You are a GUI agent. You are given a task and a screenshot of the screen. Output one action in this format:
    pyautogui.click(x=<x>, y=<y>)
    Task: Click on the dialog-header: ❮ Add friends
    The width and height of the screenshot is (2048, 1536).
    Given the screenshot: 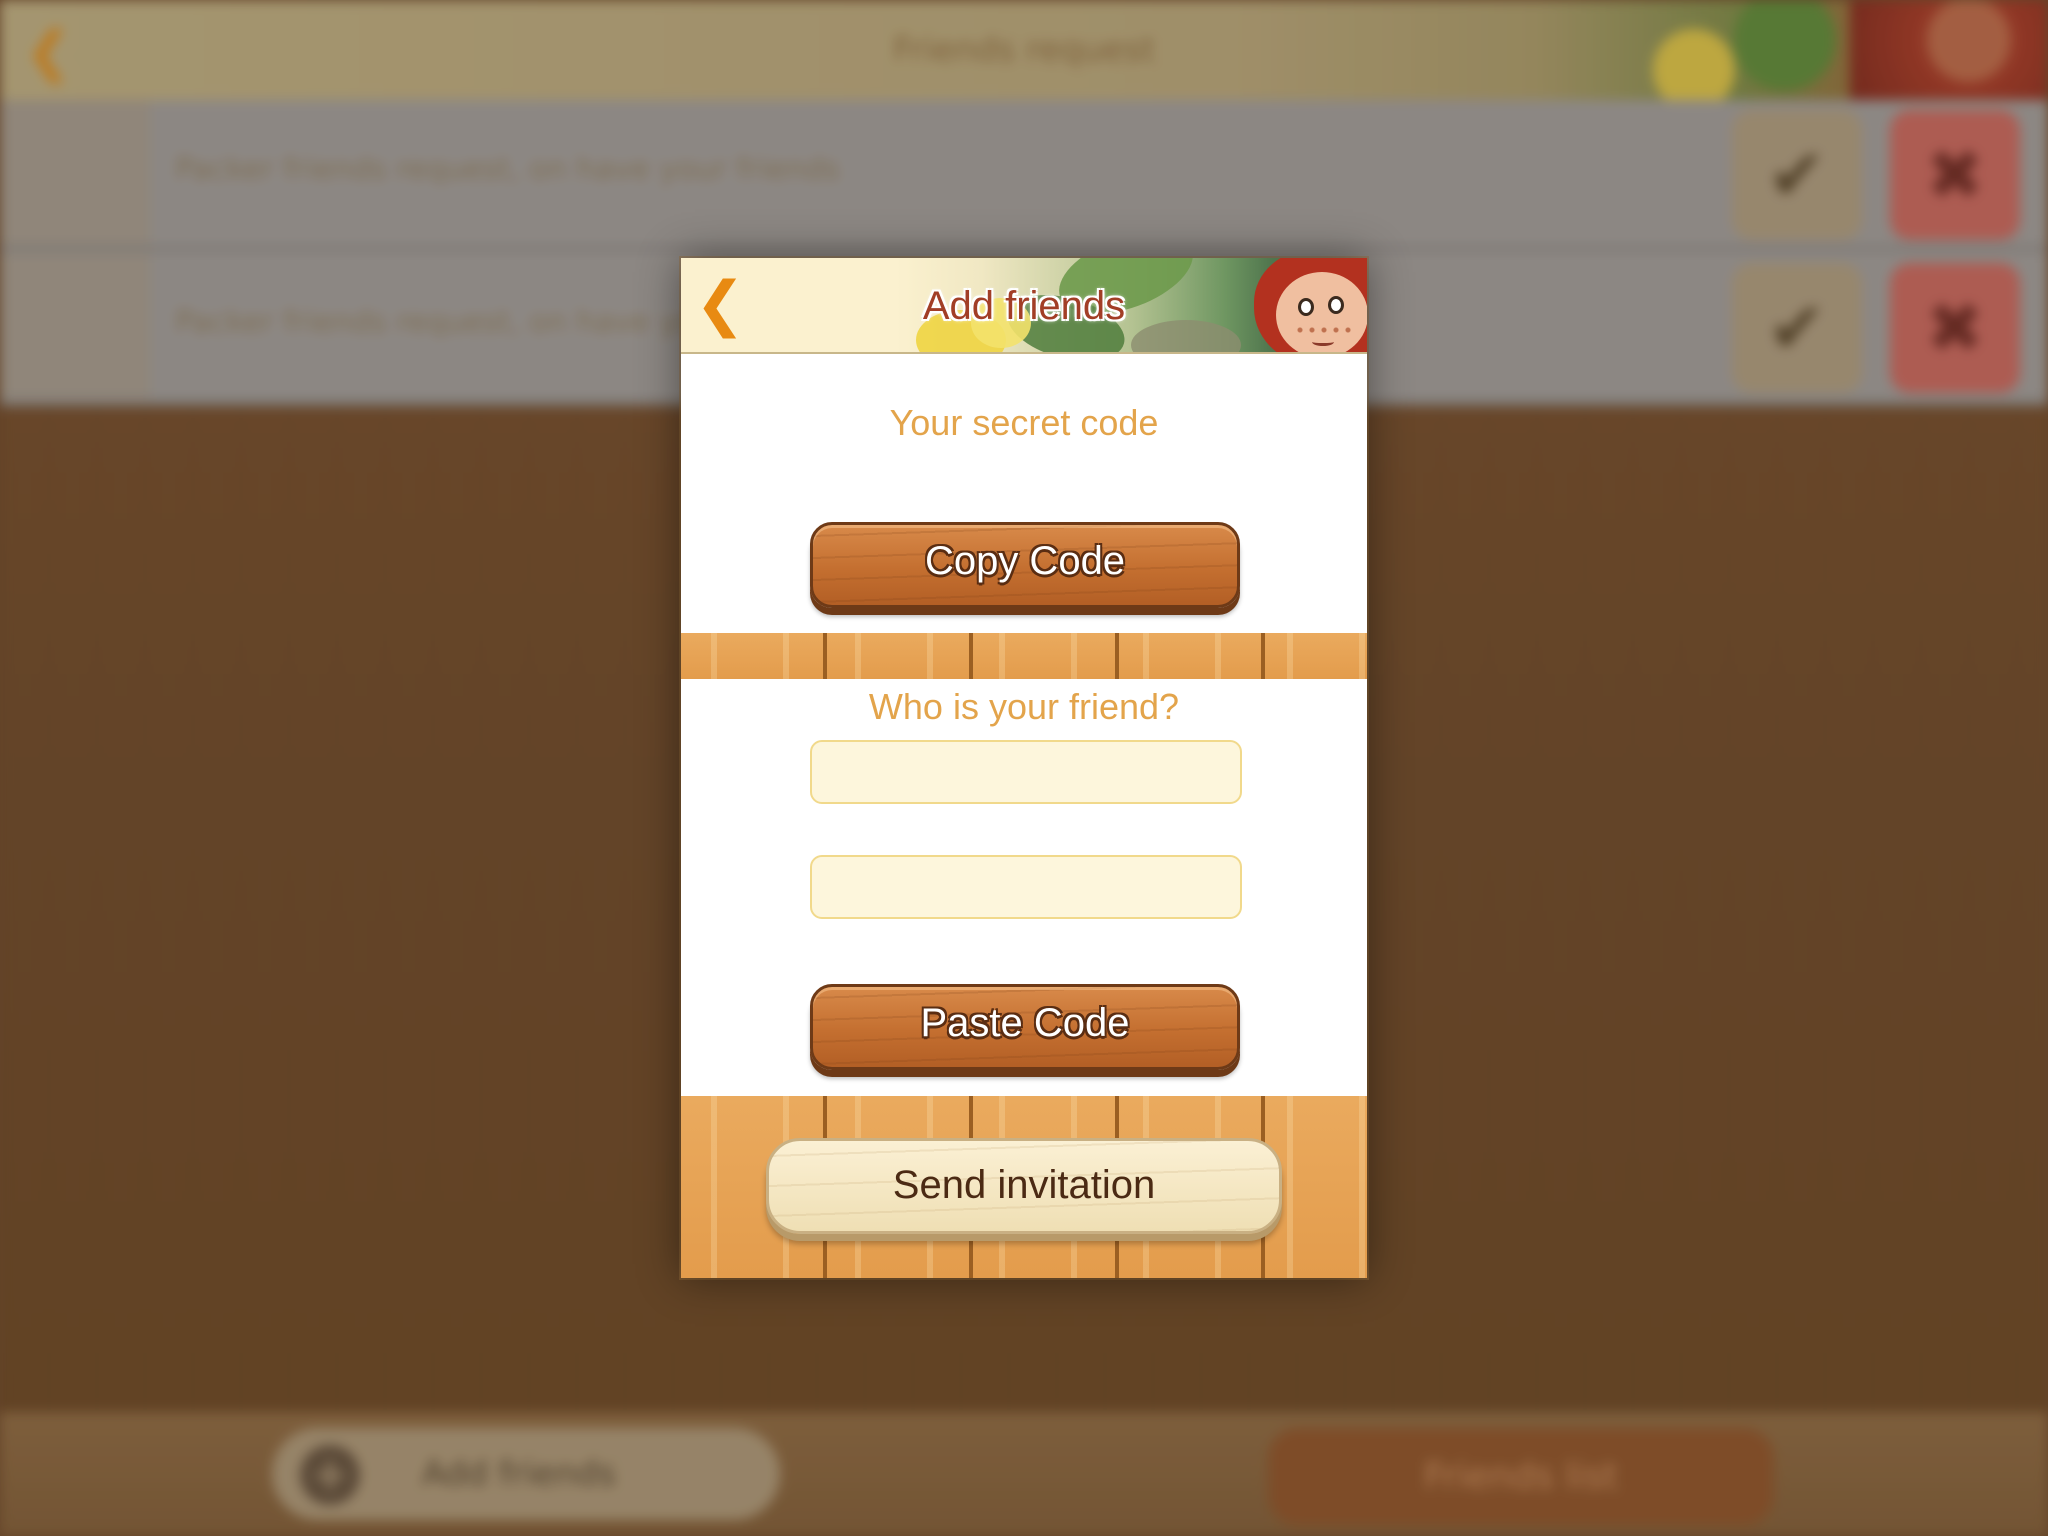 What is the action you would take?
    pyautogui.click(x=1024, y=306)
    